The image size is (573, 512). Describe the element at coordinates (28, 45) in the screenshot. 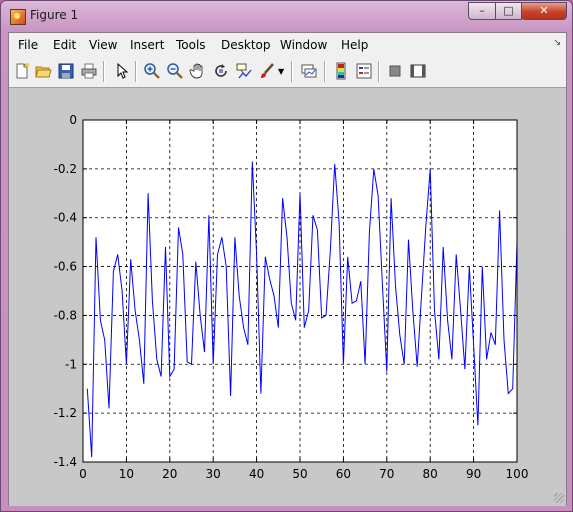

I see `menu-file: File` at that location.